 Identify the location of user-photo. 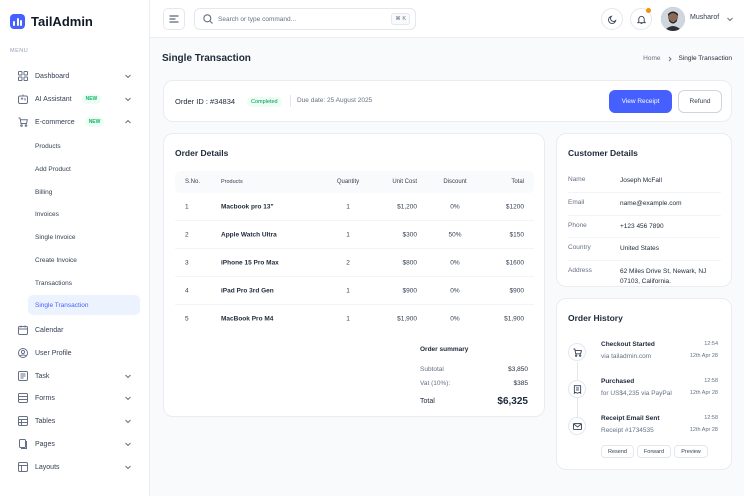
(673, 19).